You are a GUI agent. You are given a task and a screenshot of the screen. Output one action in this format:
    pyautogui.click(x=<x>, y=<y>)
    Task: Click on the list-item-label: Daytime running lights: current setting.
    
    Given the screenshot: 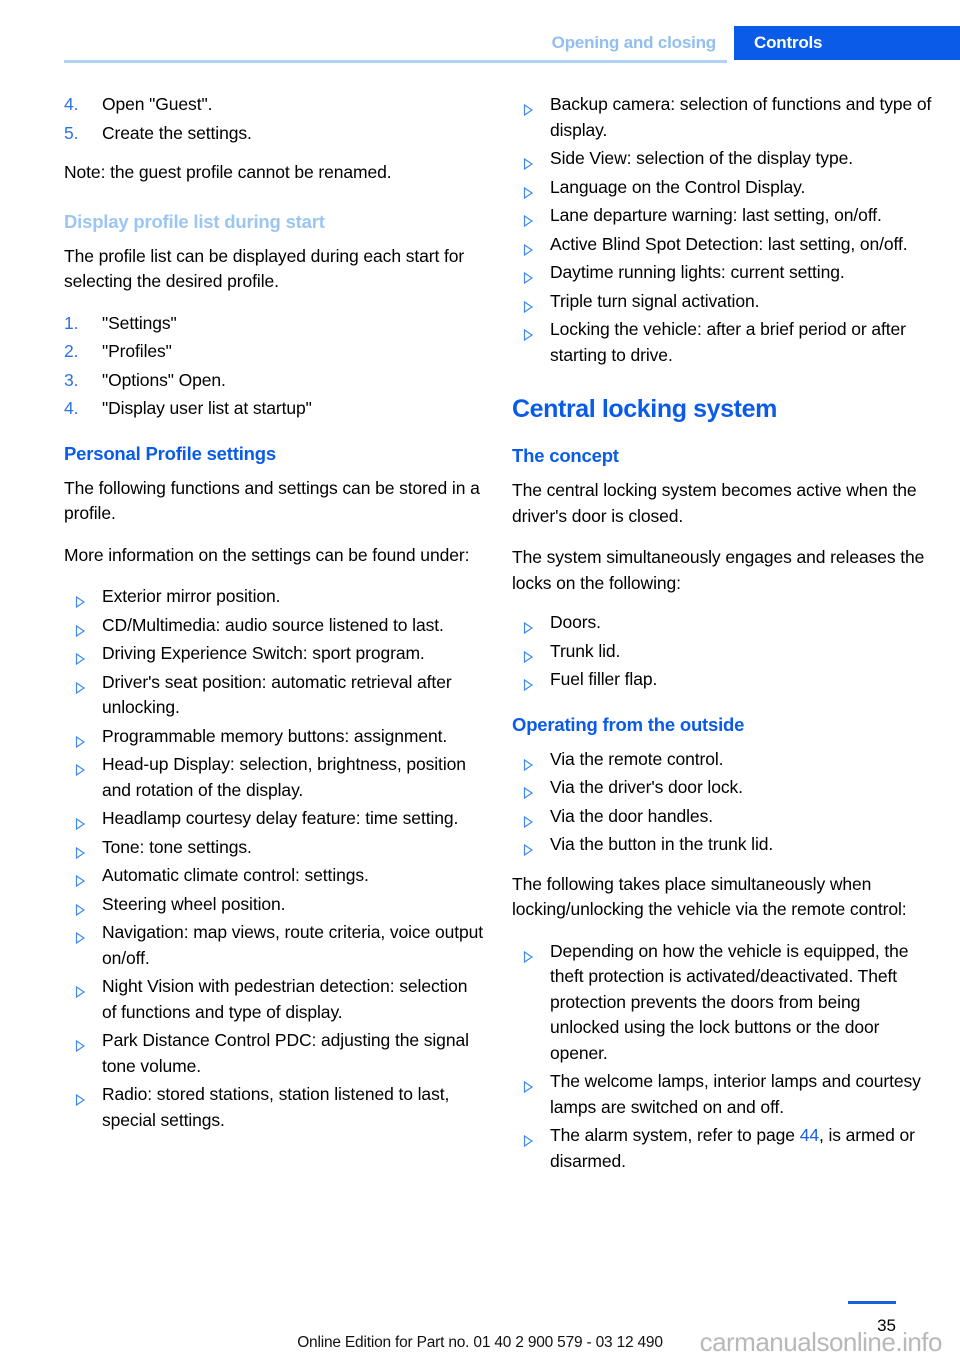 What is the action you would take?
    pyautogui.click(x=697, y=272)
    